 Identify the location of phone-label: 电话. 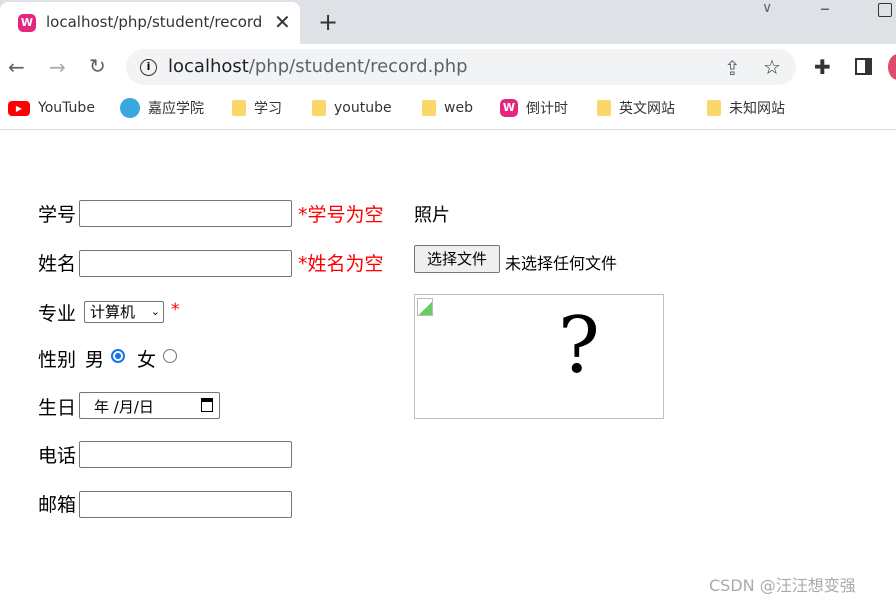
(57, 456).